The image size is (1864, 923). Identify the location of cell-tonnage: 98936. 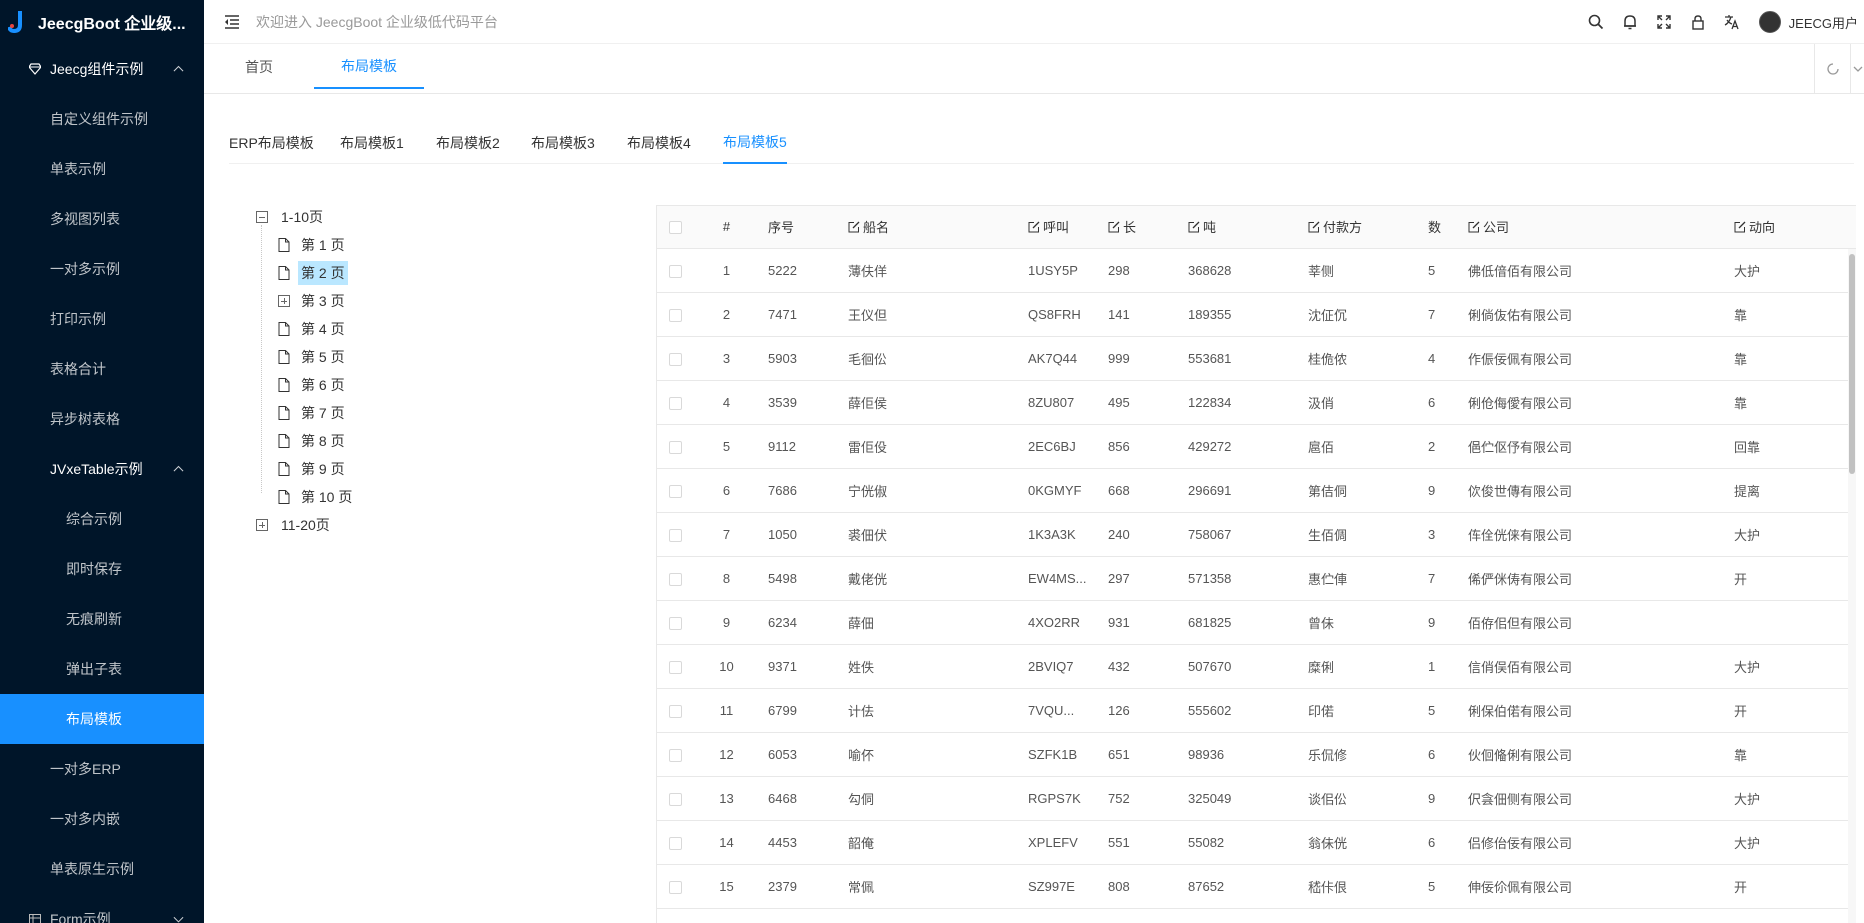
(1240, 754).